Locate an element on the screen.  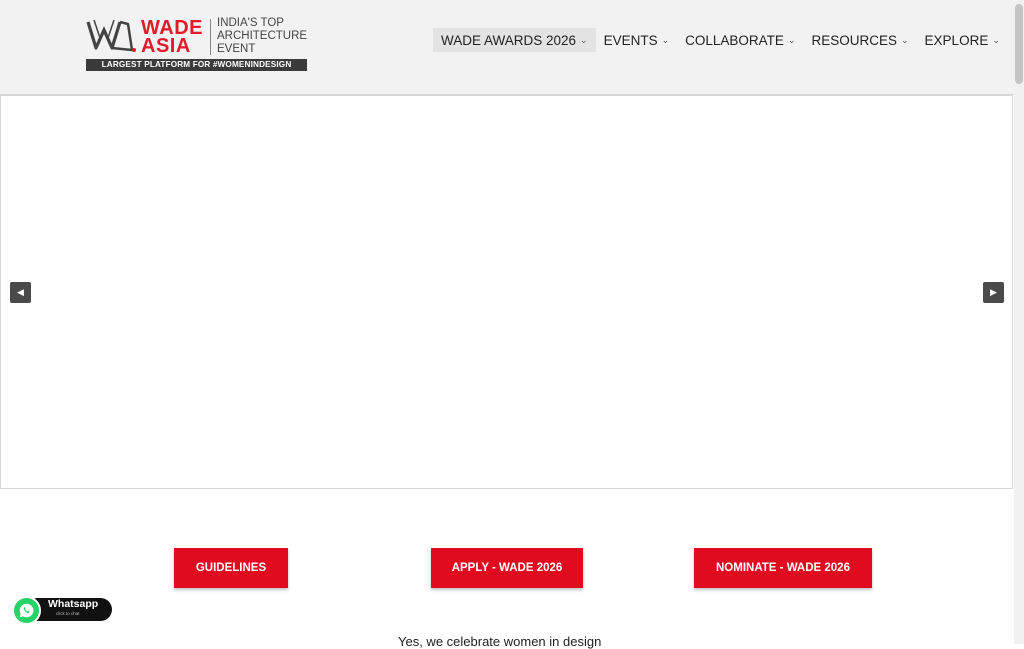
logo-tagline-line: ARCHITECTURE is located at coordinates (262, 36).